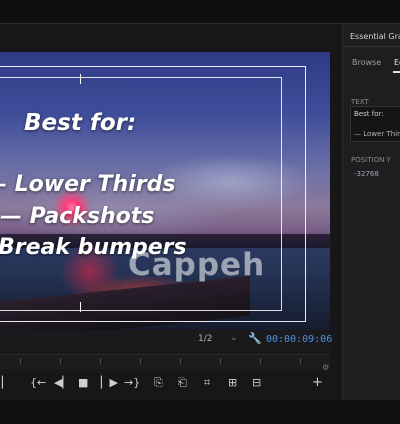  Describe the element at coordinates (109, 383) in the screenshot. I see `step-forward-icon: ▏▶` at that location.